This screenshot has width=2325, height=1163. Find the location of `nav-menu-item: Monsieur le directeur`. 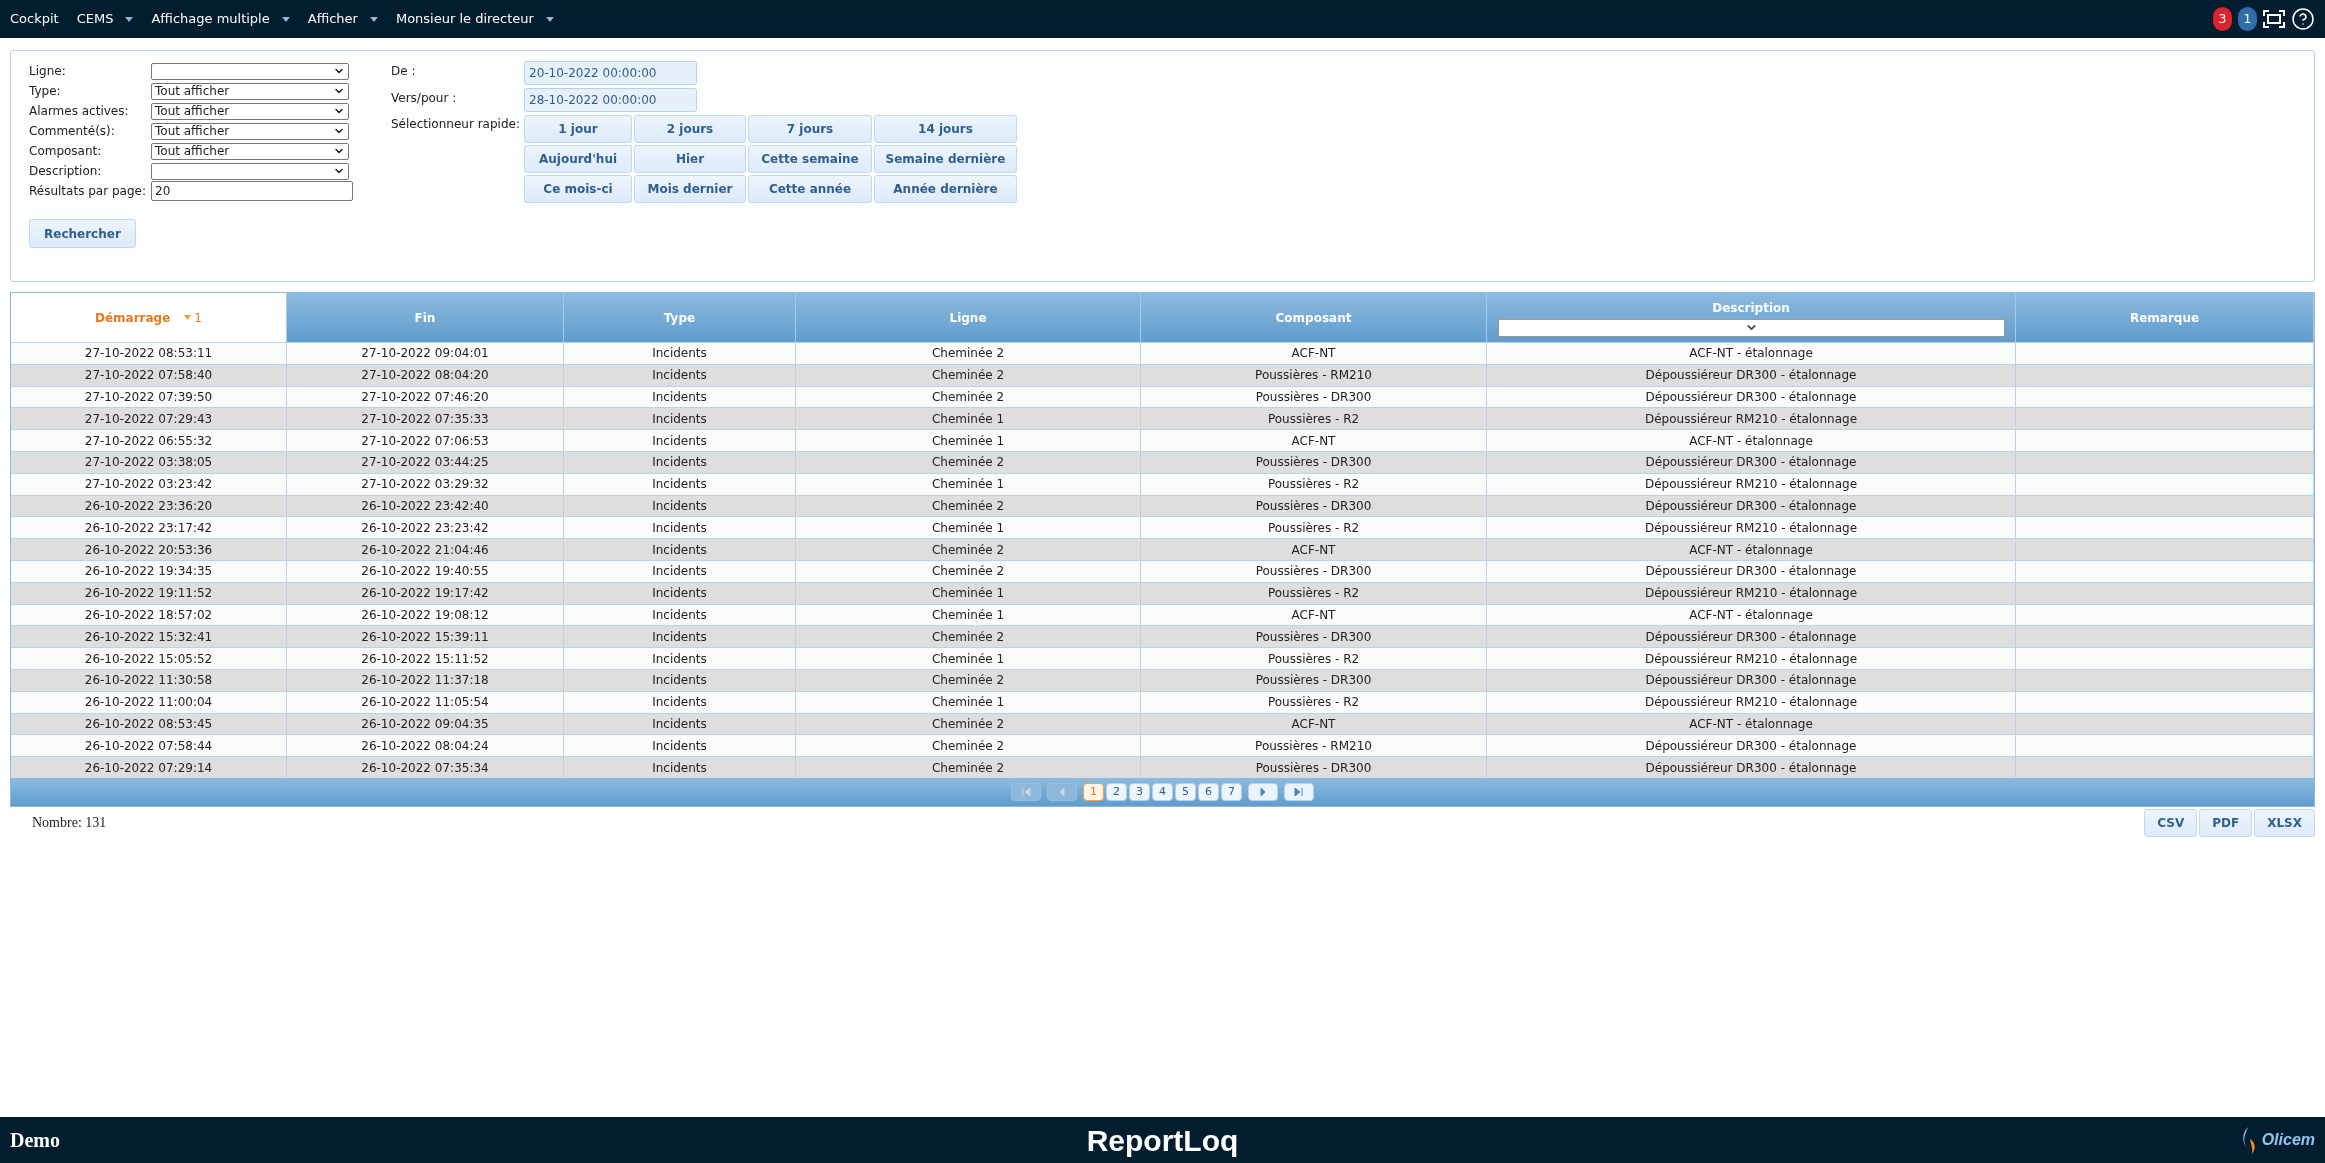

nav-menu-item: Monsieur le directeur is located at coordinates (474, 19).